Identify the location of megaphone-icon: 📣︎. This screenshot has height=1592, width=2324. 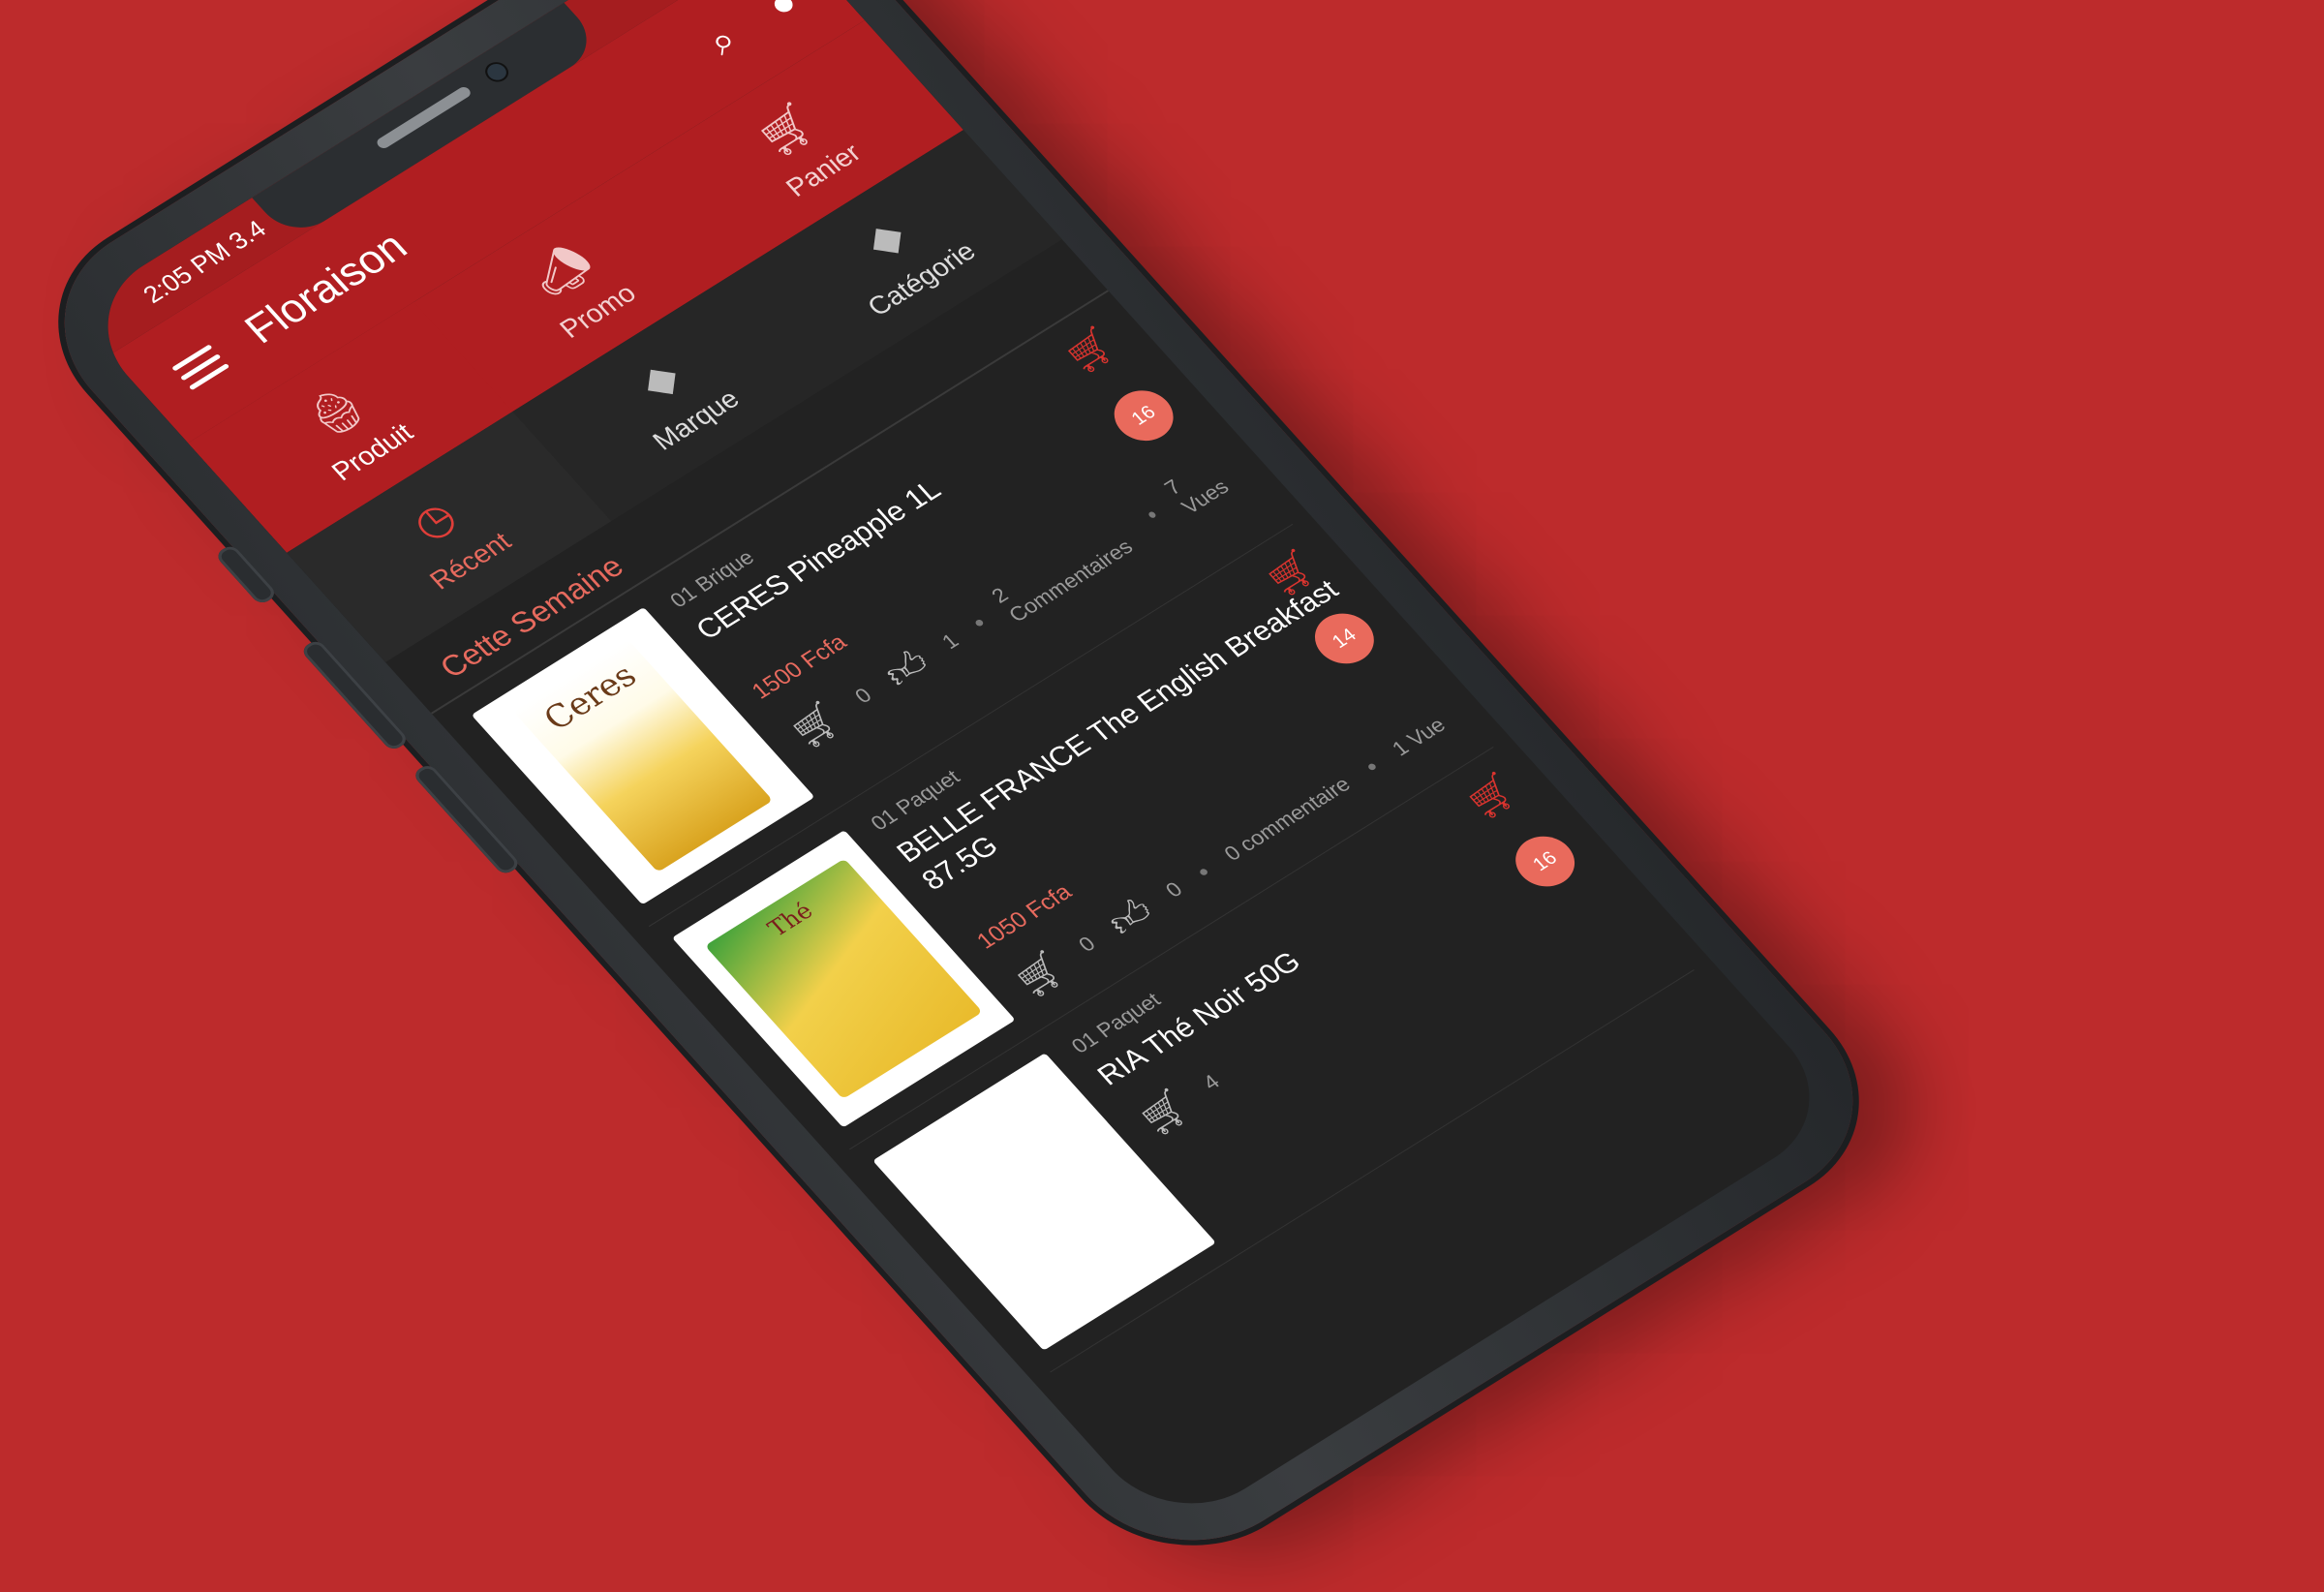
(561, 270).